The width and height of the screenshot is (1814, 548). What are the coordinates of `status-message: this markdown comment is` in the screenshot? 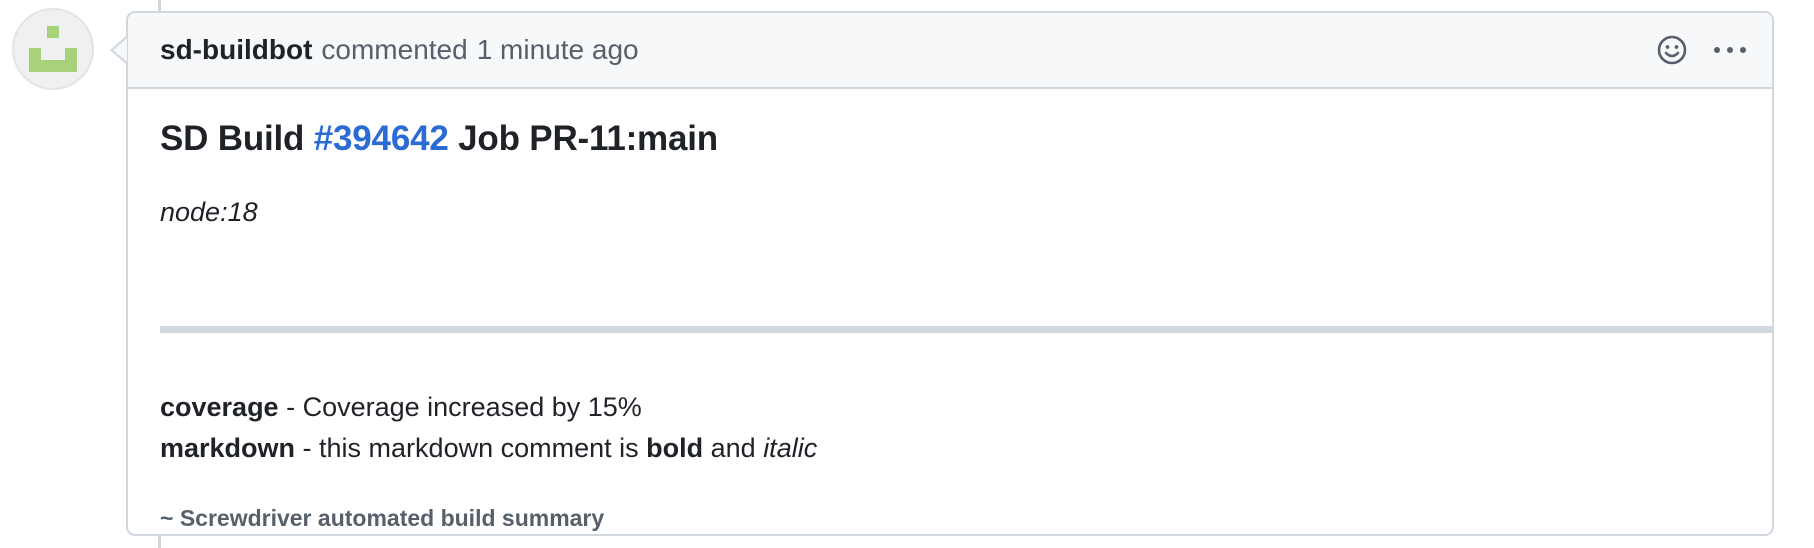 It's located at (483, 448).